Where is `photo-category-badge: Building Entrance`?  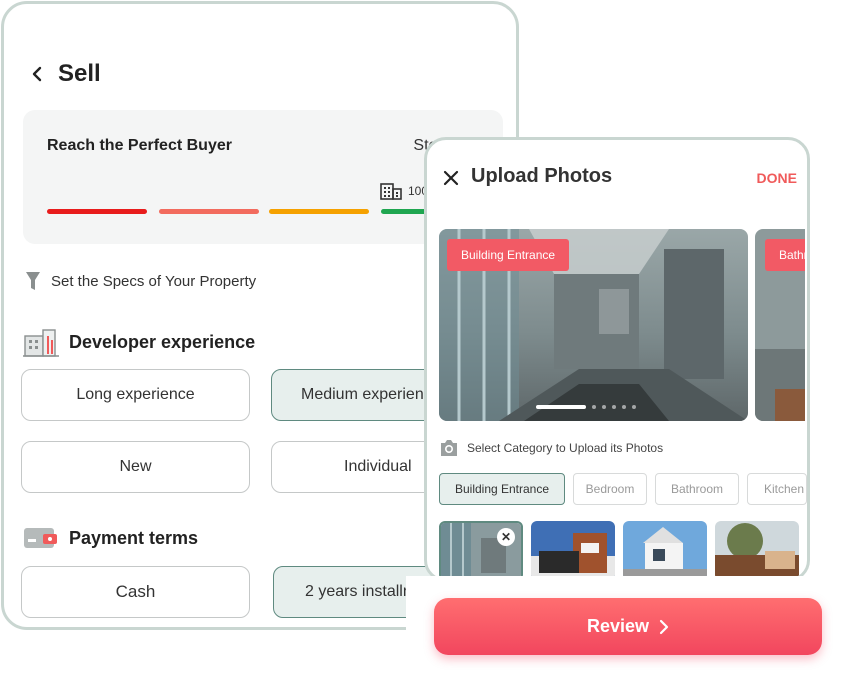
photo-category-badge: Building Entrance is located at coordinates (508, 255).